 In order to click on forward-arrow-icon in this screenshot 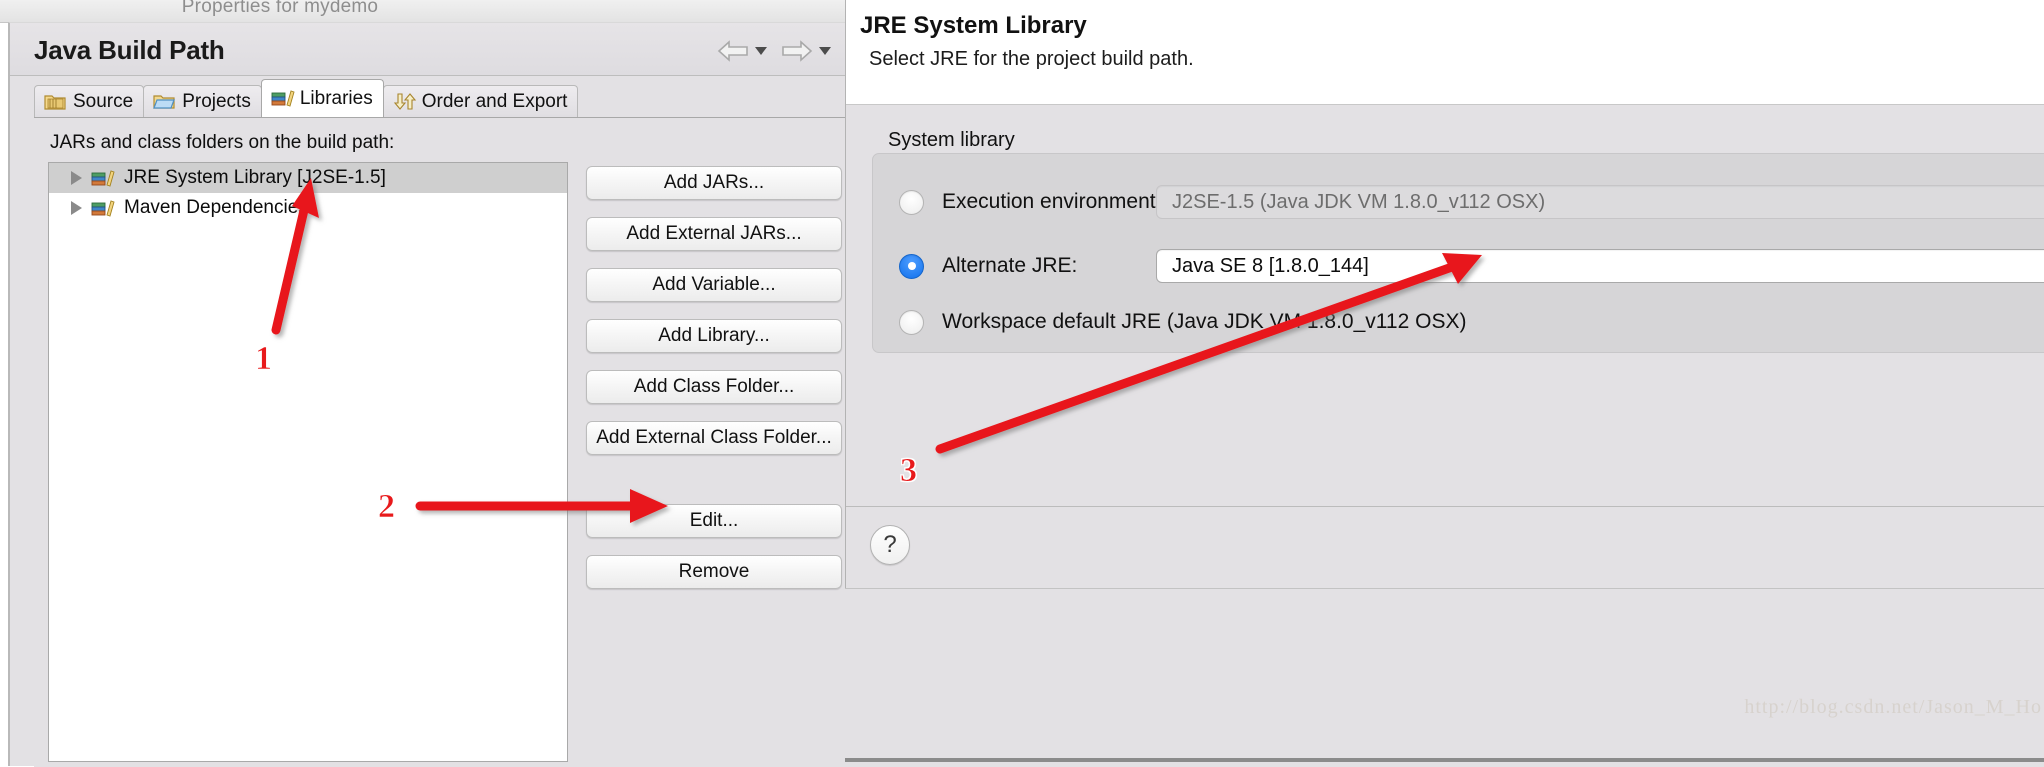, I will do `click(797, 51)`.